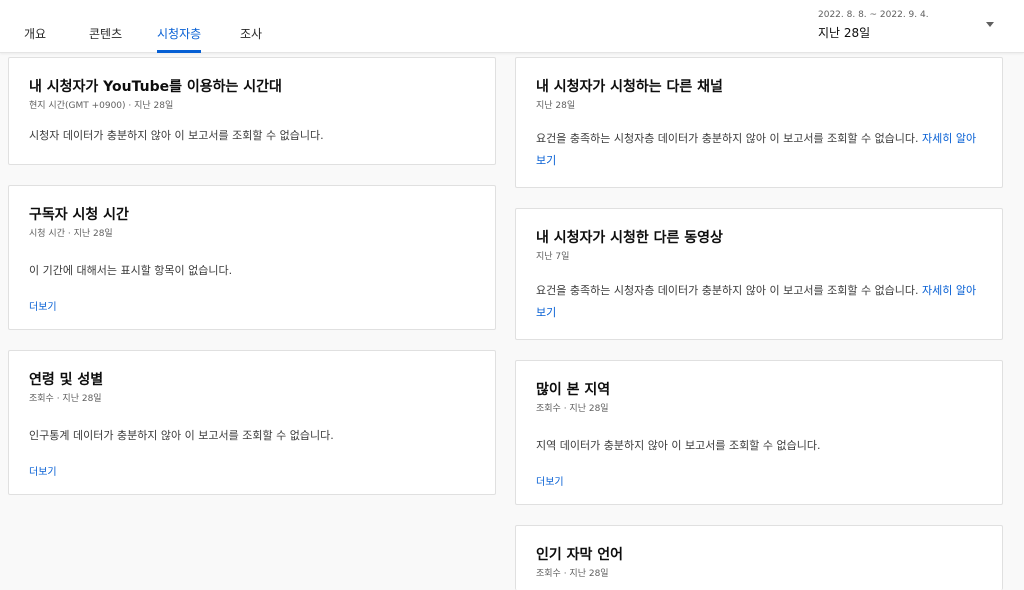 The height and width of the screenshot is (590, 1024). What do you see at coordinates (580, 555) in the screenshot?
I see `card-title: 인기 자막 언어` at bounding box center [580, 555].